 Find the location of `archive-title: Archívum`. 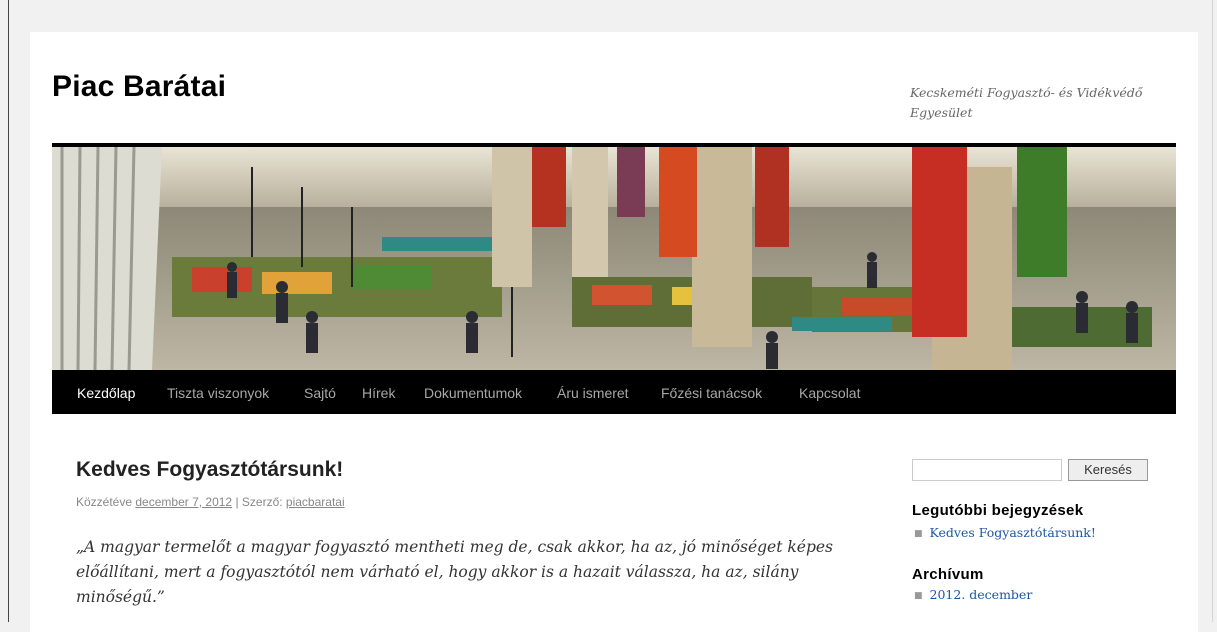

archive-title: Archívum is located at coordinates (948, 574).